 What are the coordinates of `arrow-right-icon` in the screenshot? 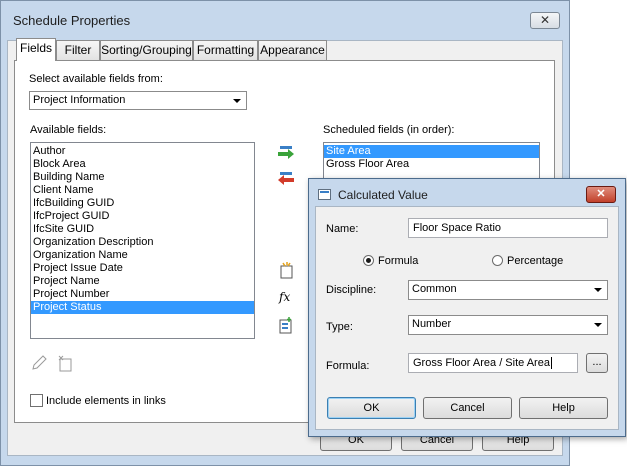 It's located at (286, 152).